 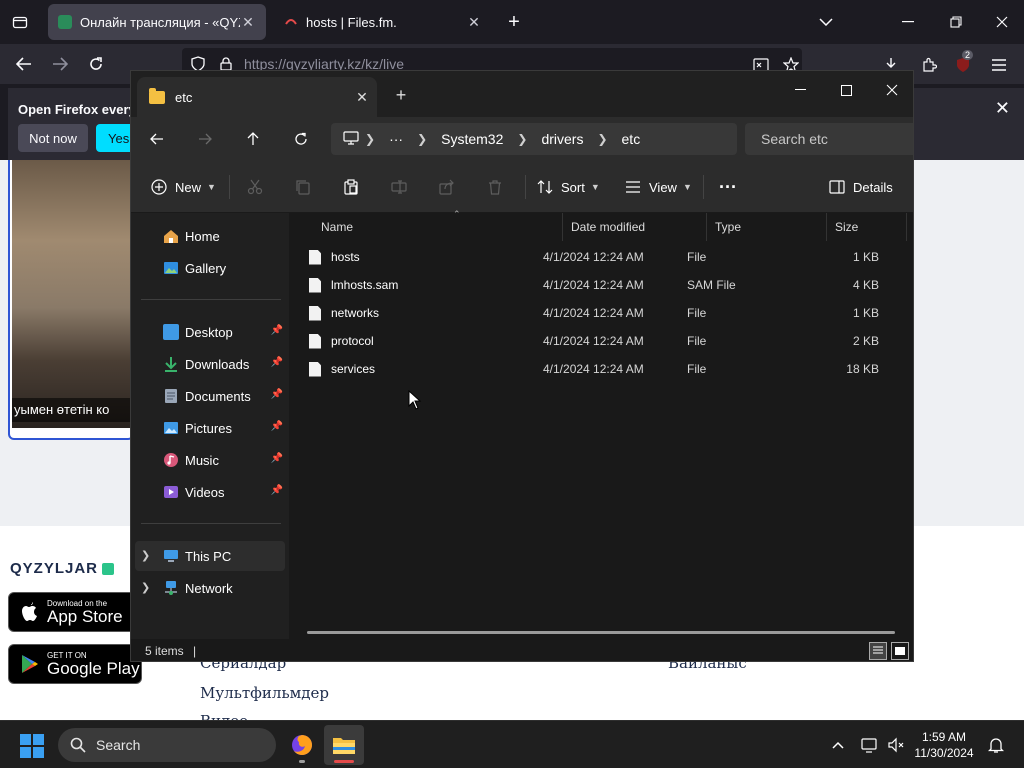 I want to click on address-bar: ❯ ··· ❯ System32 ❯ drivers ❯ etc, so click(x=534, y=139).